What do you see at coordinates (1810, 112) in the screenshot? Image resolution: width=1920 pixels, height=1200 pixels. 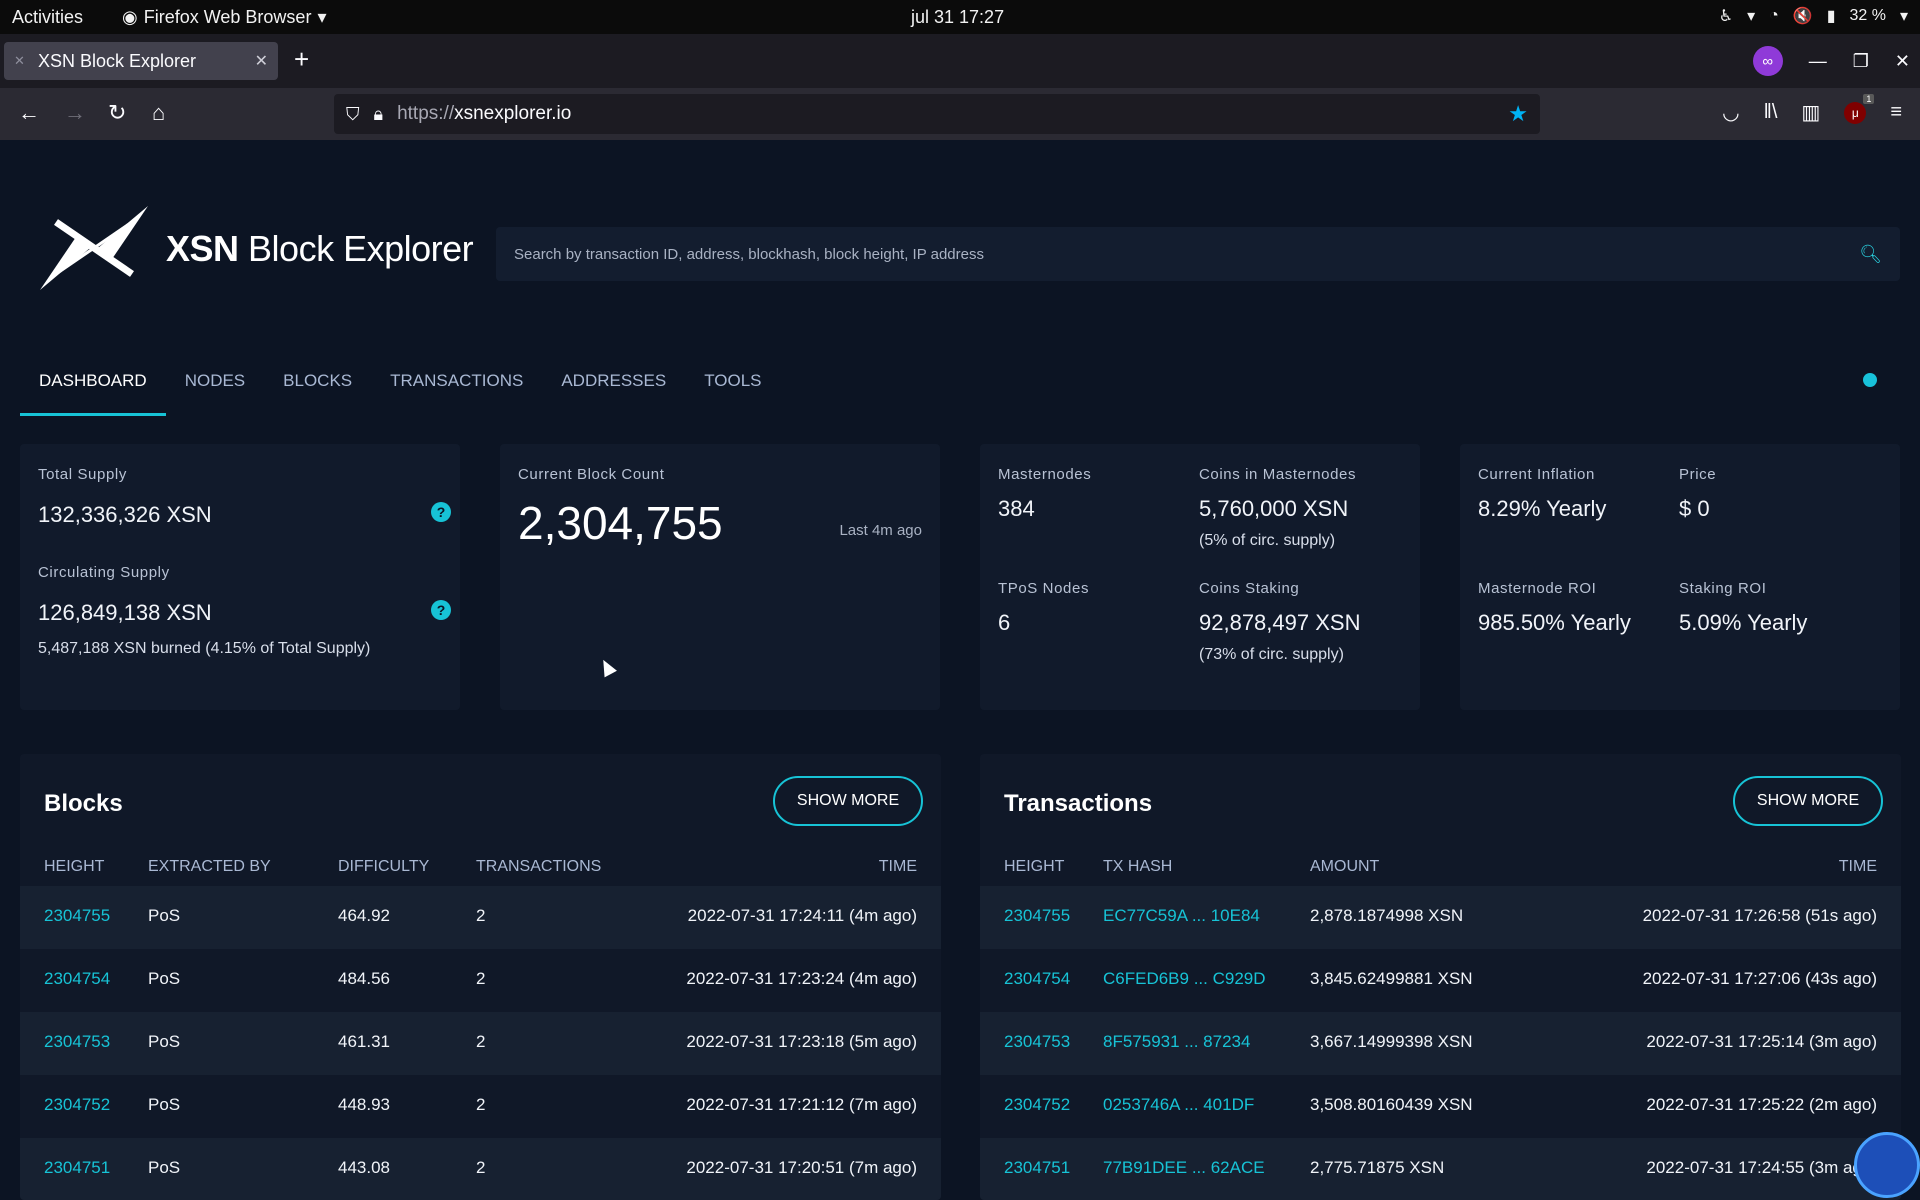 I see `sidebar-icon: ▥` at bounding box center [1810, 112].